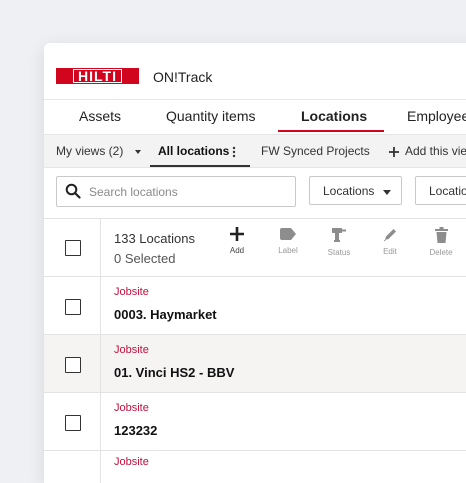 The height and width of the screenshot is (483, 466). What do you see at coordinates (100, 117) in the screenshot?
I see `tab-assets: Assets` at bounding box center [100, 117].